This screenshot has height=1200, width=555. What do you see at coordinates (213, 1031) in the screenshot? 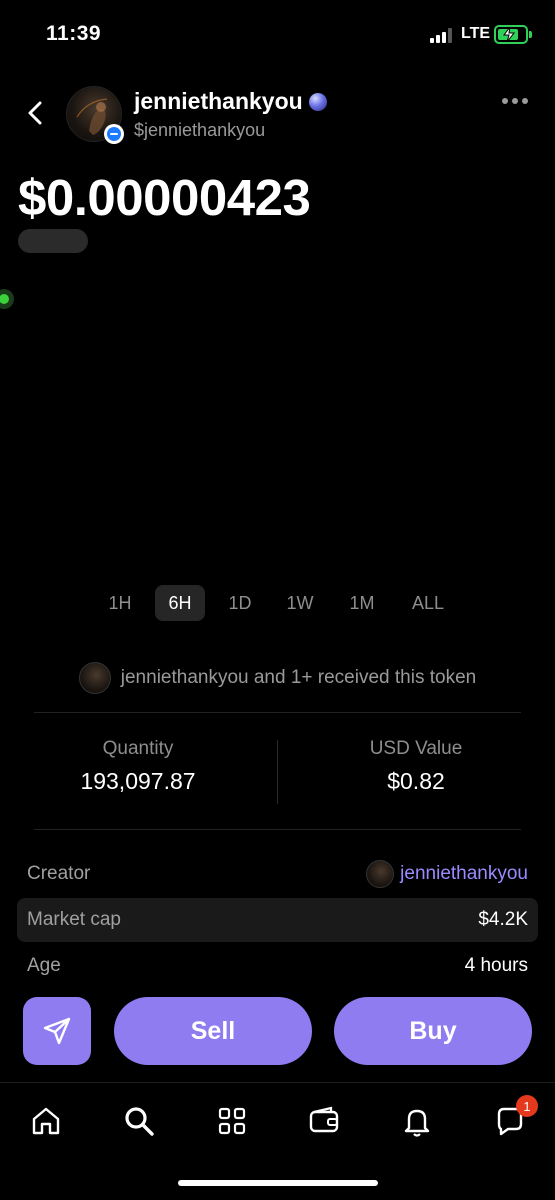
I see `sell-button: Sell` at bounding box center [213, 1031].